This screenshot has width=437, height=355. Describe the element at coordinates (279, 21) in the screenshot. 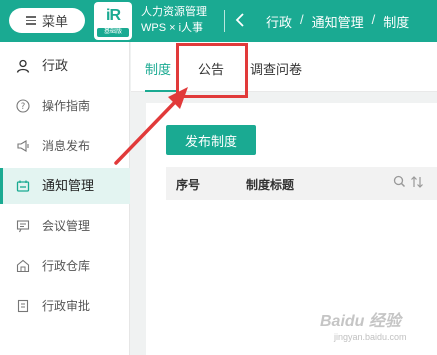

I see `breadcrumb-item: 行政` at that location.